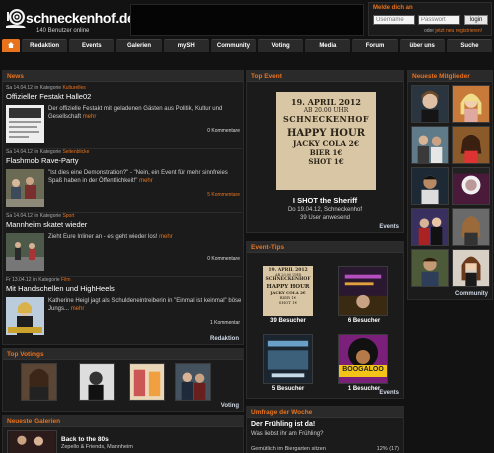  Describe the element at coordinates (42, 160) in the screenshot. I see `news-title: Flashmob Rave-Party` at that location.